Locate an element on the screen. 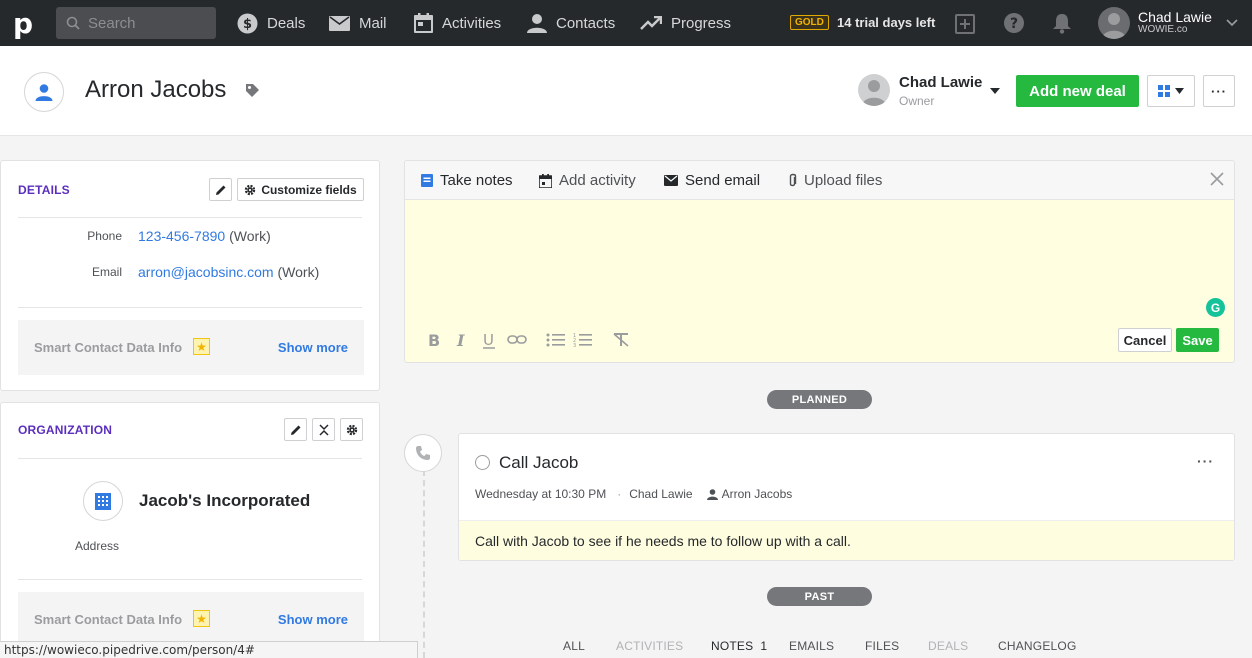  nav-progress: Progress is located at coordinates (685, 23).